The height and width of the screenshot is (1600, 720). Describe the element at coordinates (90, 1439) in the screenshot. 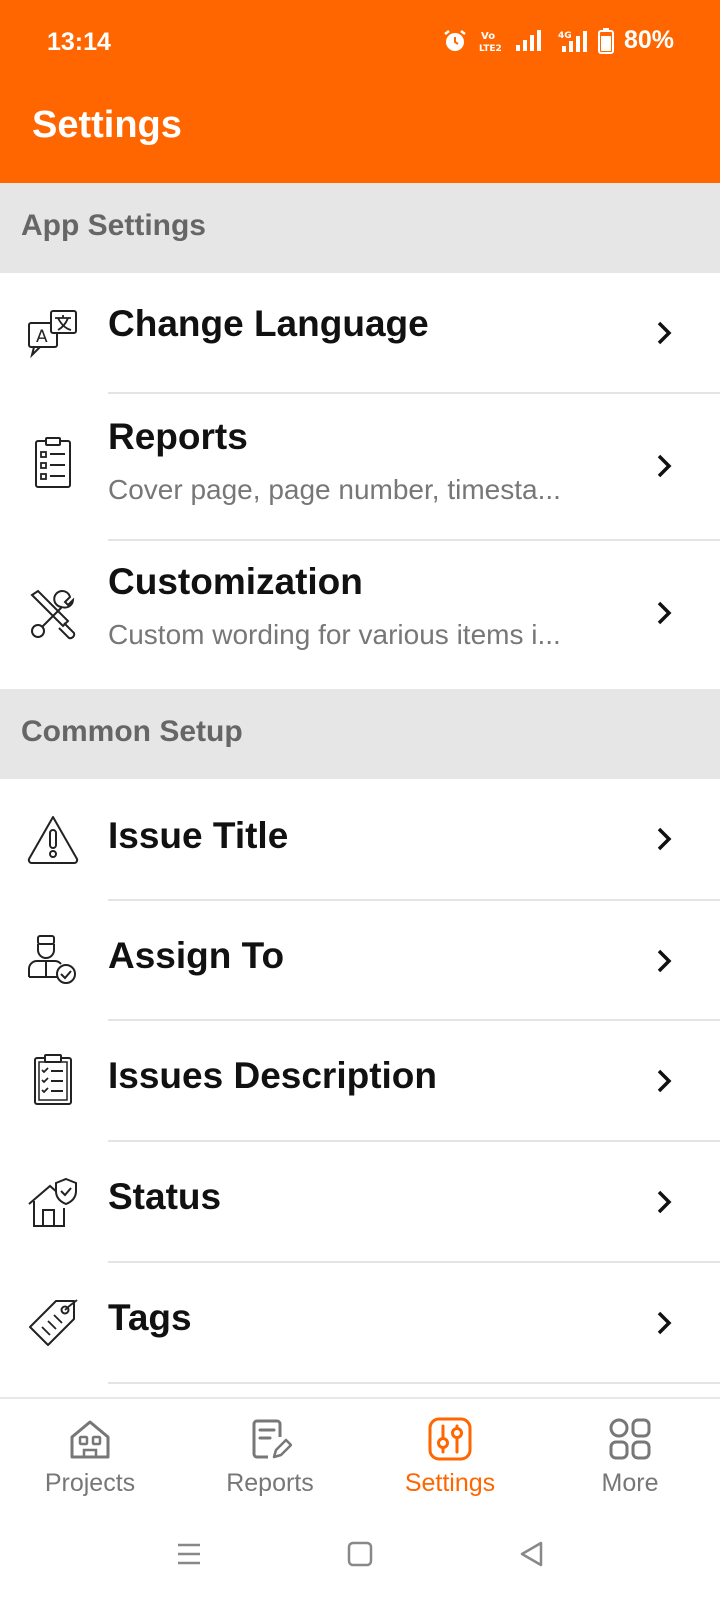

I see `home-icon` at that location.